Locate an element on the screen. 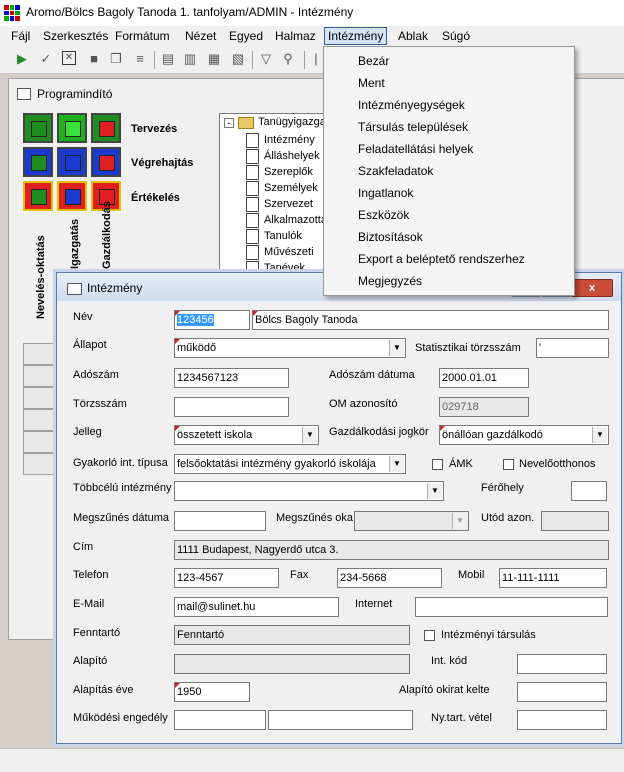  megszunes-datuma-field is located at coordinates (220, 521).